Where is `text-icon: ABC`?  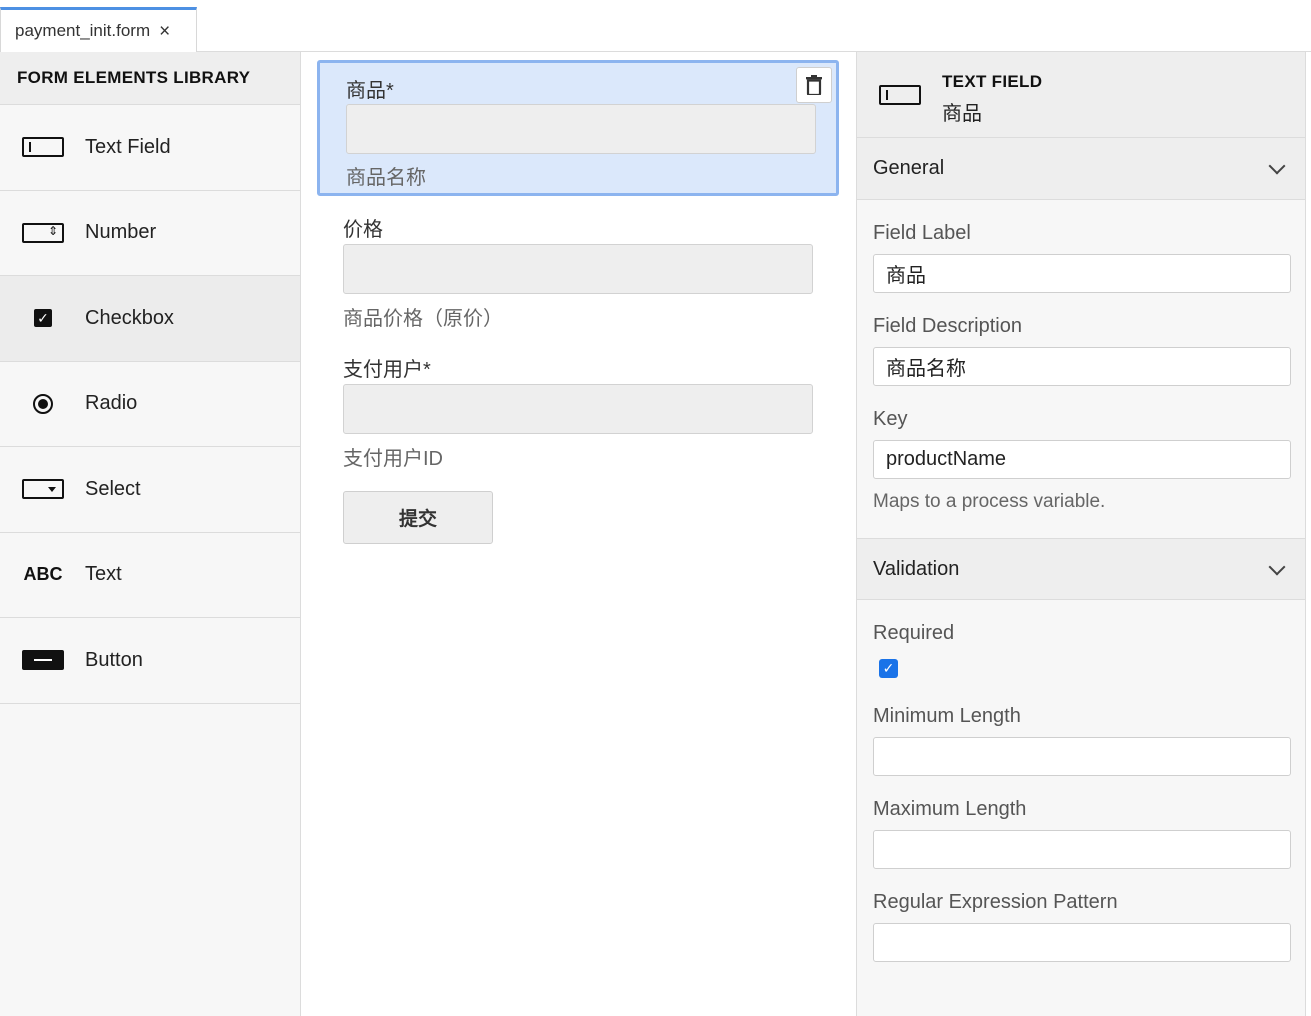
text-icon: ABC is located at coordinates (43, 574).